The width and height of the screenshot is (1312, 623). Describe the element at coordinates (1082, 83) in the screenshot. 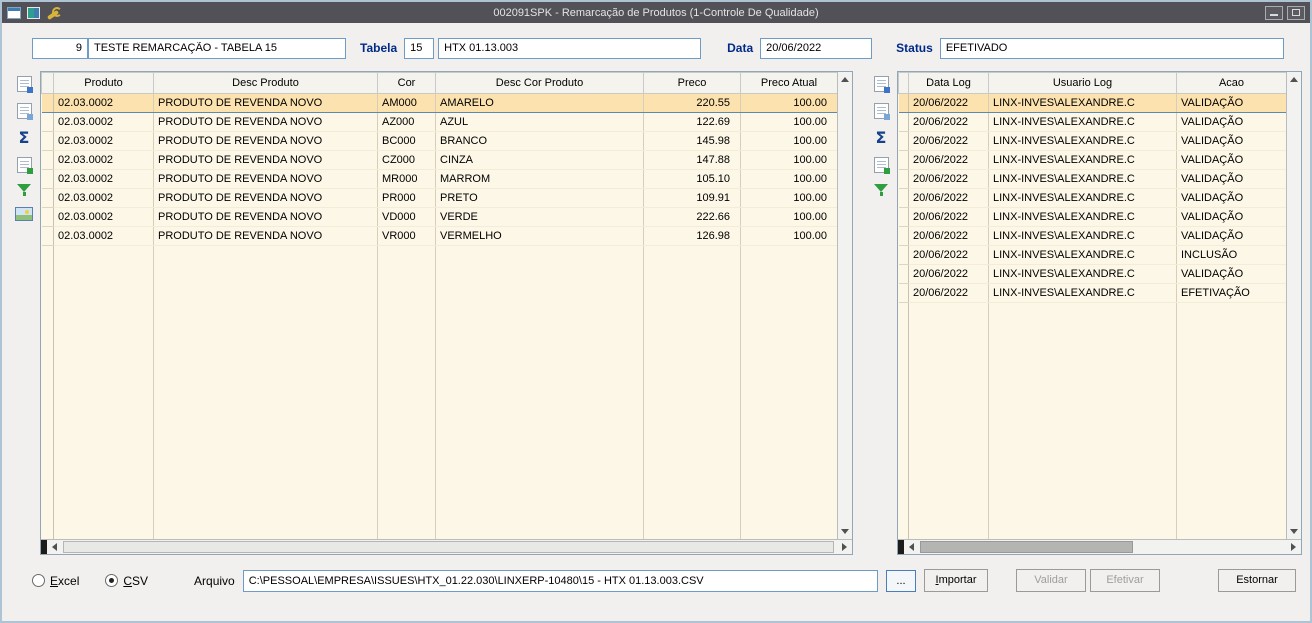

I see `column-header: Usuario Log` at that location.